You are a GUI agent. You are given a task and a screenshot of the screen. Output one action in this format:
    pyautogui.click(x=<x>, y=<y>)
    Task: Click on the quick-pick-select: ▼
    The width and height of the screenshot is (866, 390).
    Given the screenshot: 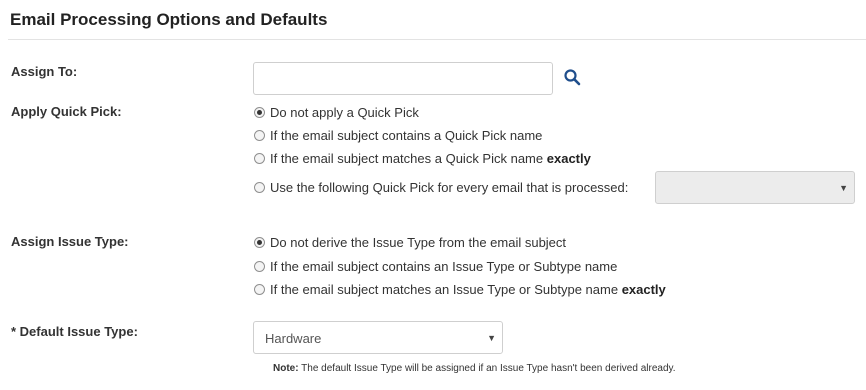 What is the action you would take?
    pyautogui.click(x=755, y=187)
    